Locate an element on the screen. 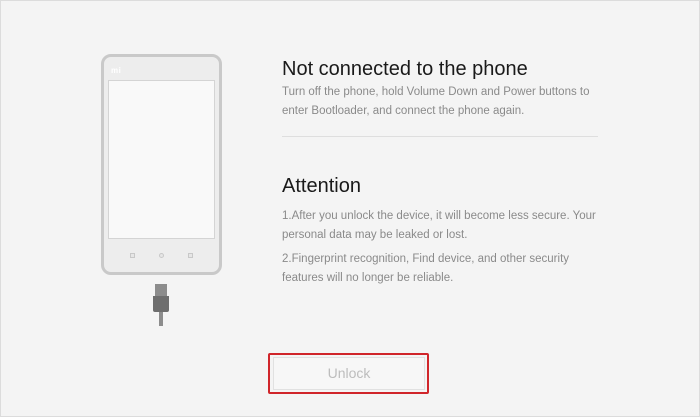 Image resolution: width=700 pixels, height=417 pixels. menu-key-icon is located at coordinates (132, 255).